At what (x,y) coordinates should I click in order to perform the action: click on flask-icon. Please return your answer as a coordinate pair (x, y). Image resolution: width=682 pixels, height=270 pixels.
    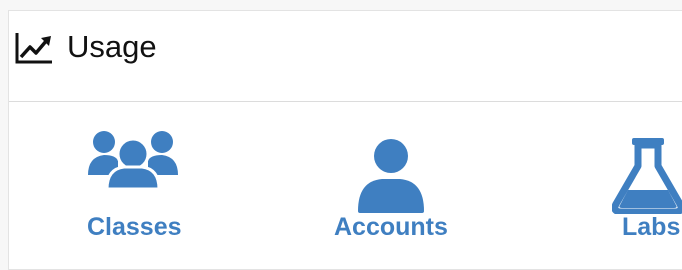
    Looking at the image, I should click on (647, 176).